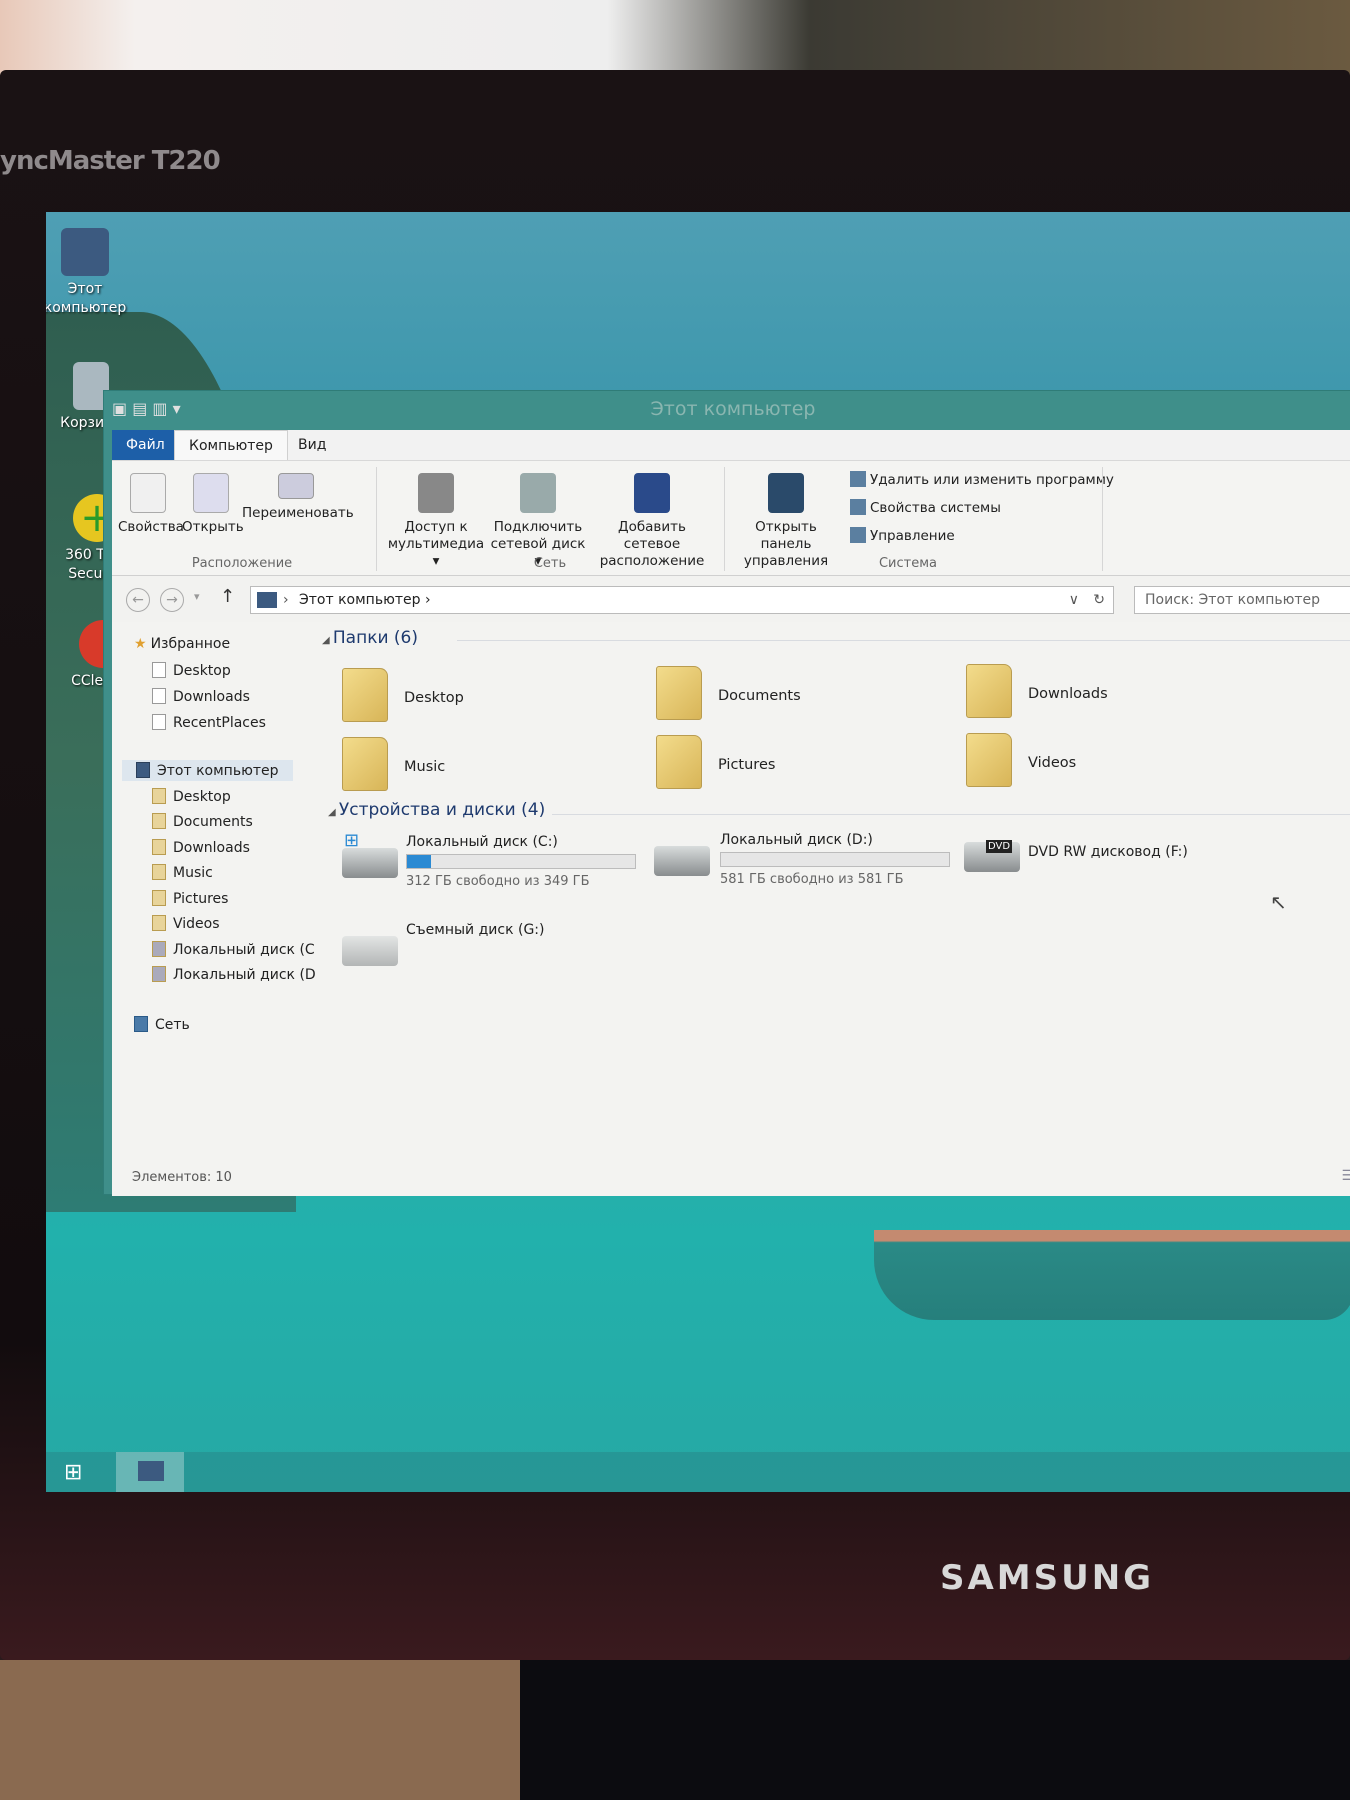  What do you see at coordinates (201, 696) in the screenshot?
I see `nav-fav-downloads: Downloads` at bounding box center [201, 696].